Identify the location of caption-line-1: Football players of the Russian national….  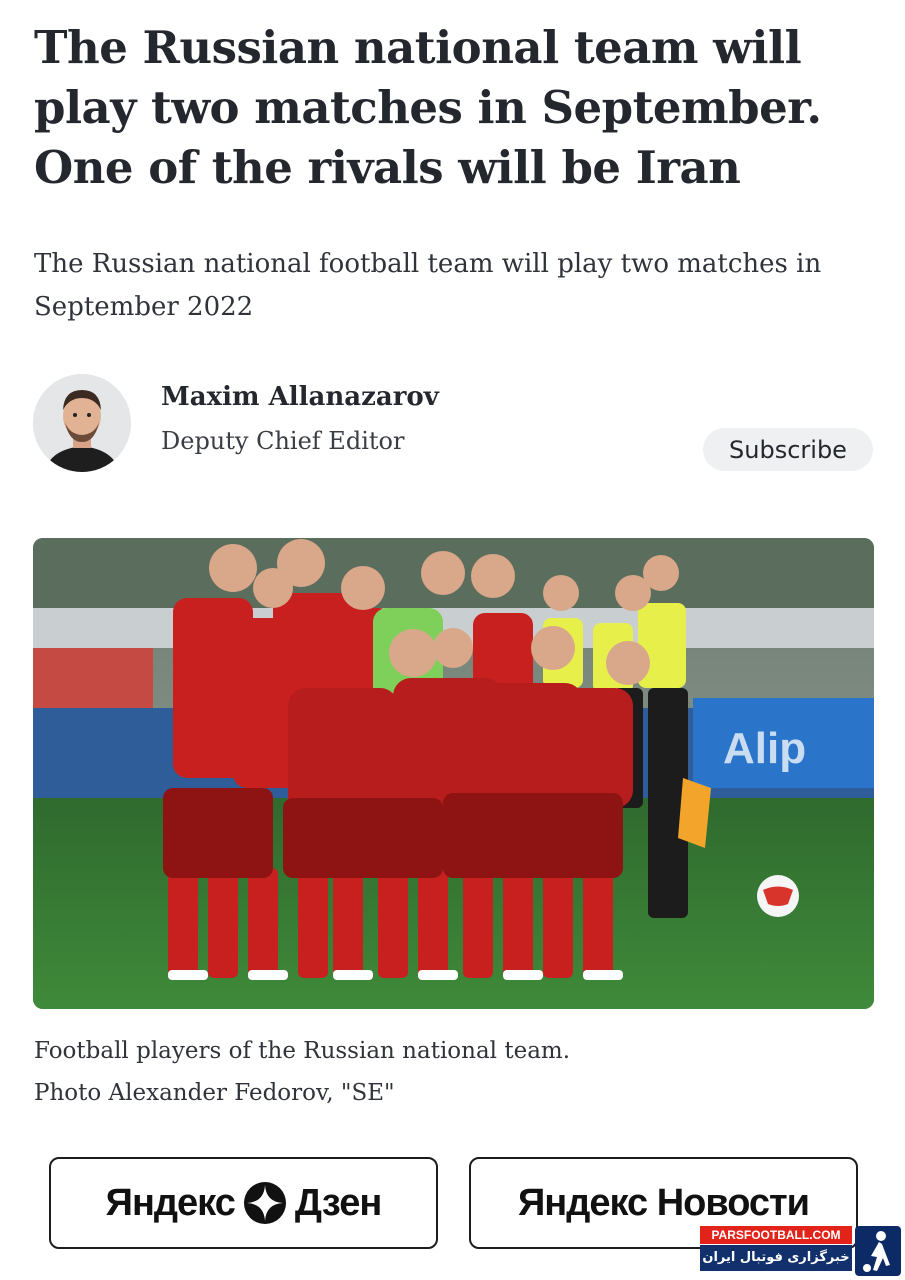
(302, 1051).